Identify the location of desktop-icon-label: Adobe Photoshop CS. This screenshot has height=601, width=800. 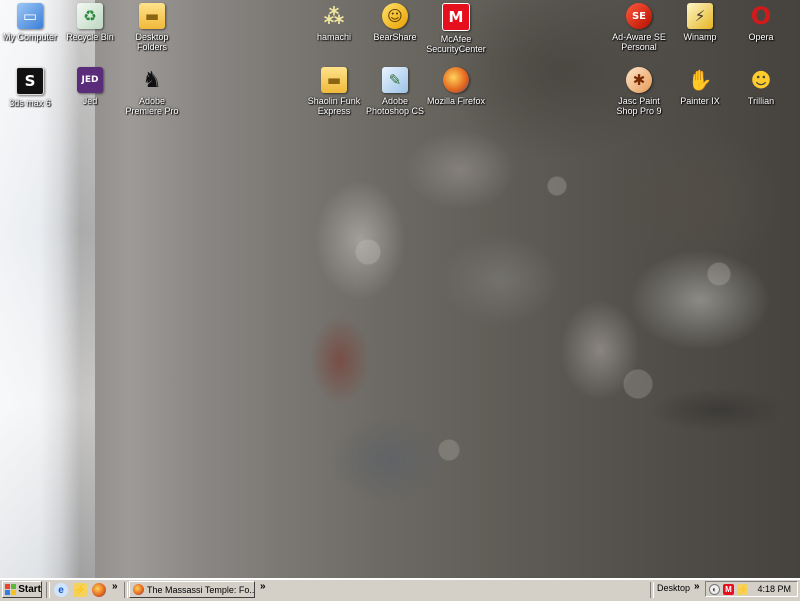
(395, 106).